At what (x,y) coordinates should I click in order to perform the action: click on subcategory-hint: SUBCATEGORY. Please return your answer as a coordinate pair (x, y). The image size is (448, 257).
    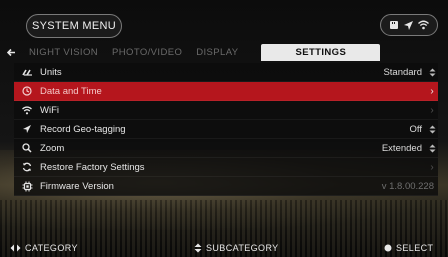
    Looking at the image, I should click on (236, 248).